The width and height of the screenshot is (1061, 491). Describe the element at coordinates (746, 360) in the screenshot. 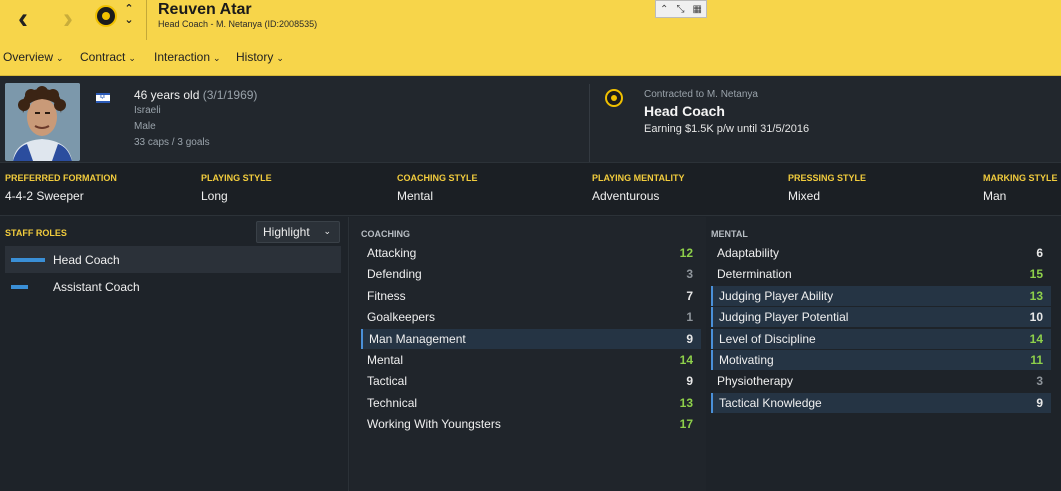

I see `attribute-name: Motivating` at that location.